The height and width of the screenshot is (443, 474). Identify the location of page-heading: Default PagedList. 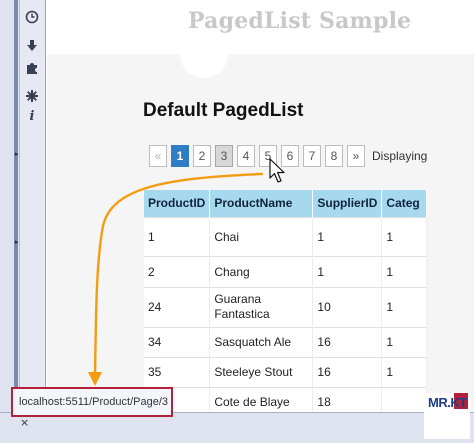
(223, 110).